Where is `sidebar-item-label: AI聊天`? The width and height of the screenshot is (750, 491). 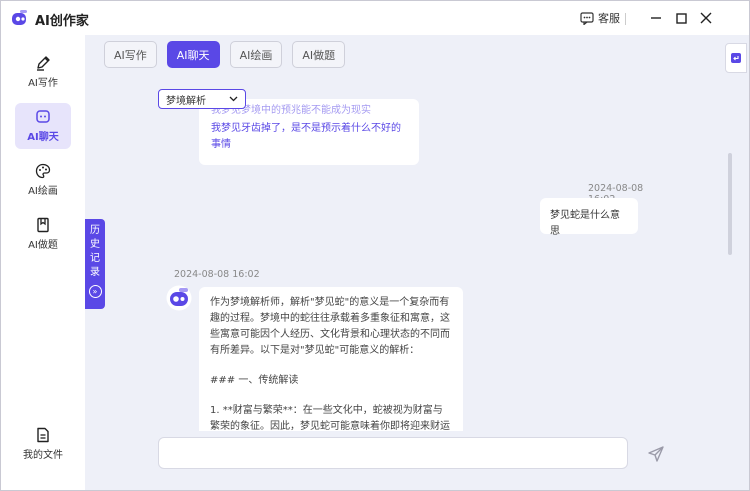
sidebar-item-label: AI聊天 is located at coordinates (43, 137).